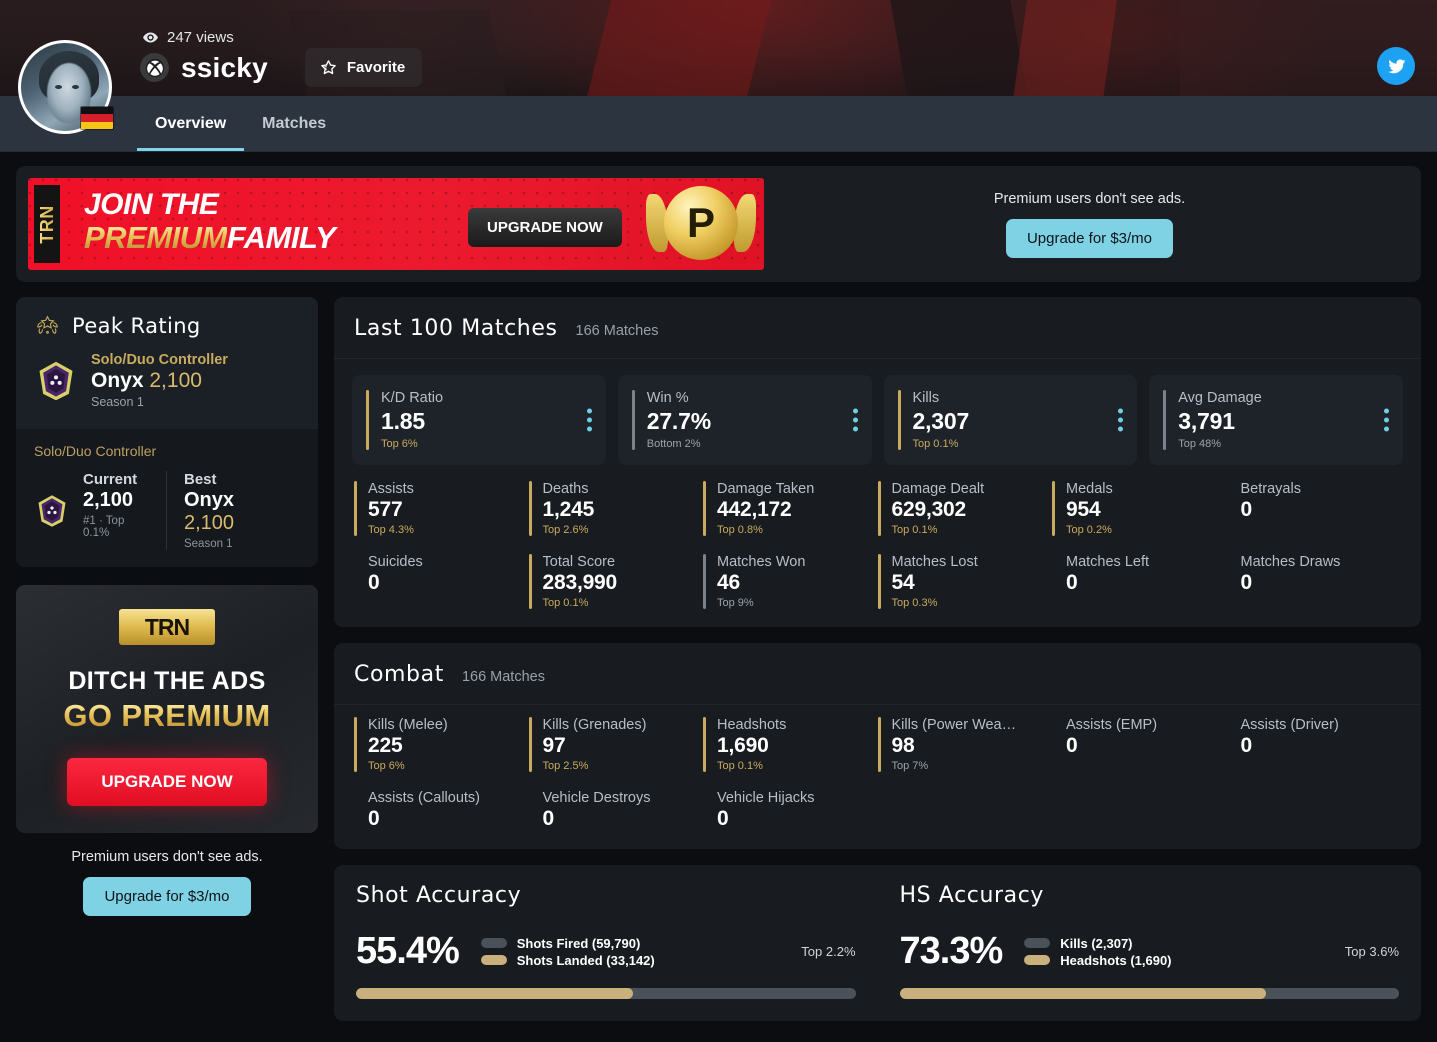  Describe the element at coordinates (191, 123) in the screenshot. I see `tab-overview: Overview` at that location.